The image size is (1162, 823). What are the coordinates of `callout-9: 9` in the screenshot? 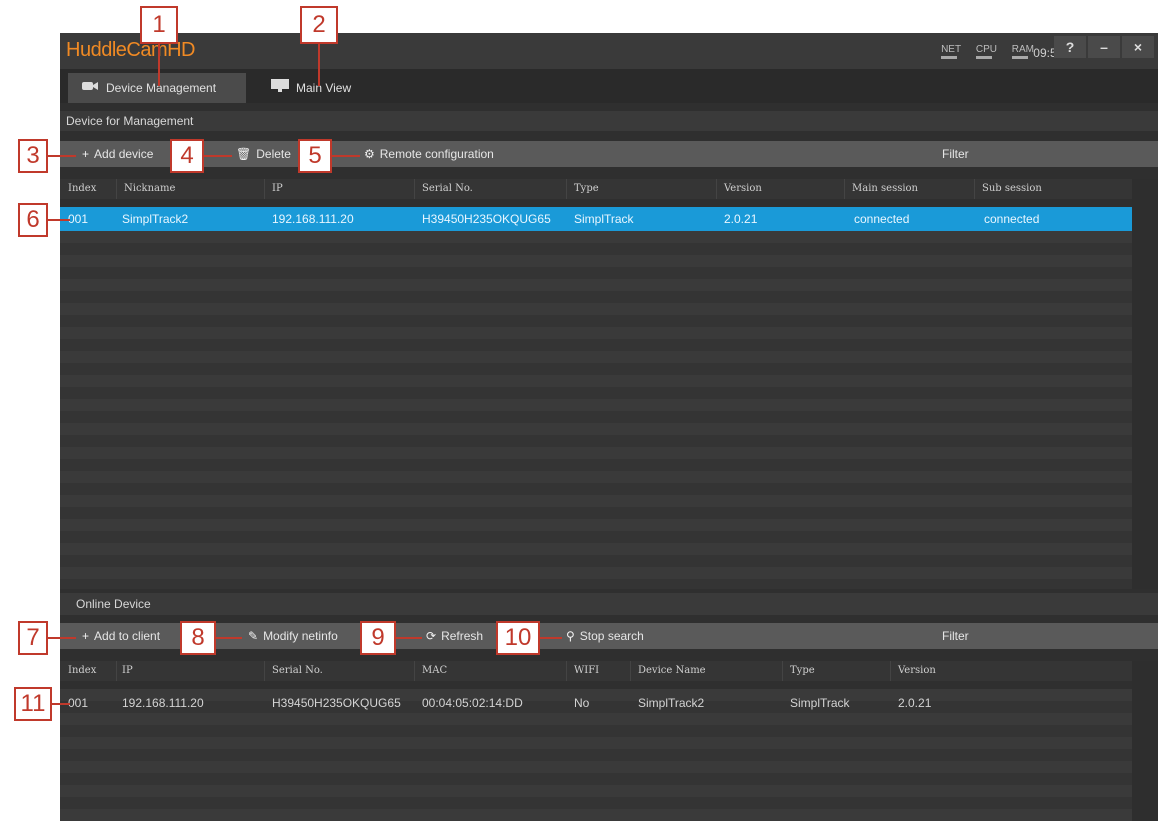 It's located at (378, 638).